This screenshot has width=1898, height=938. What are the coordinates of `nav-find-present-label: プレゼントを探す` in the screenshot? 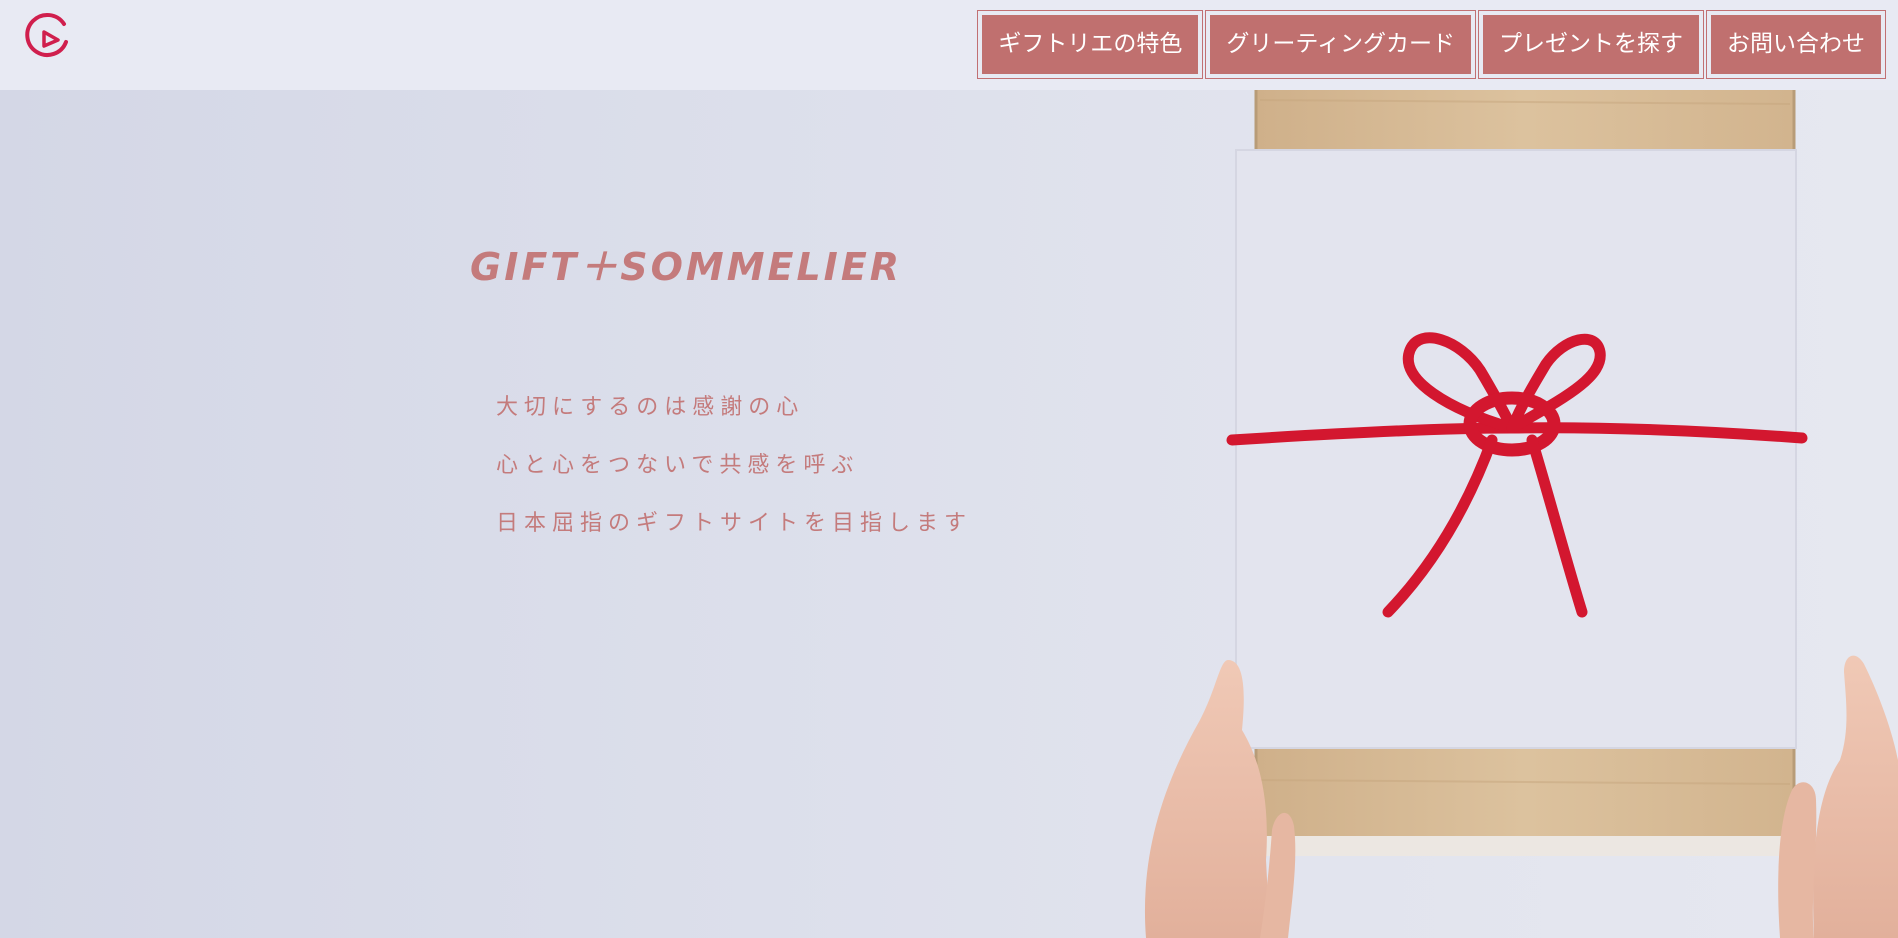 It's located at (1591, 44).